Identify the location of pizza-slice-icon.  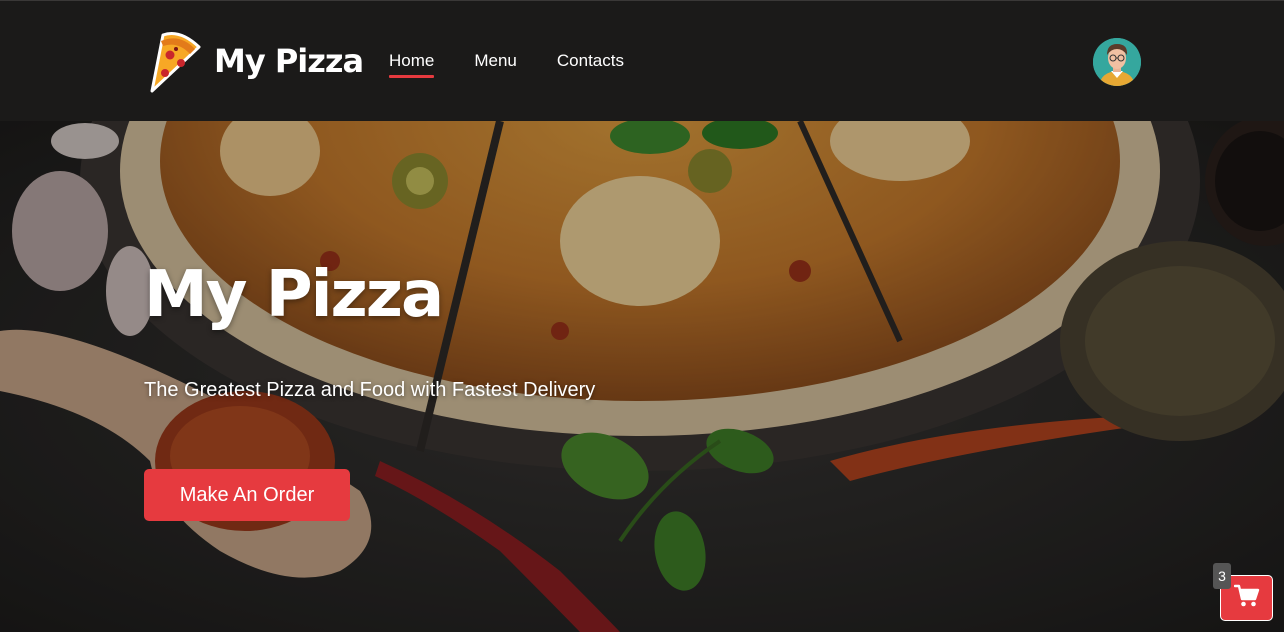
(174, 61).